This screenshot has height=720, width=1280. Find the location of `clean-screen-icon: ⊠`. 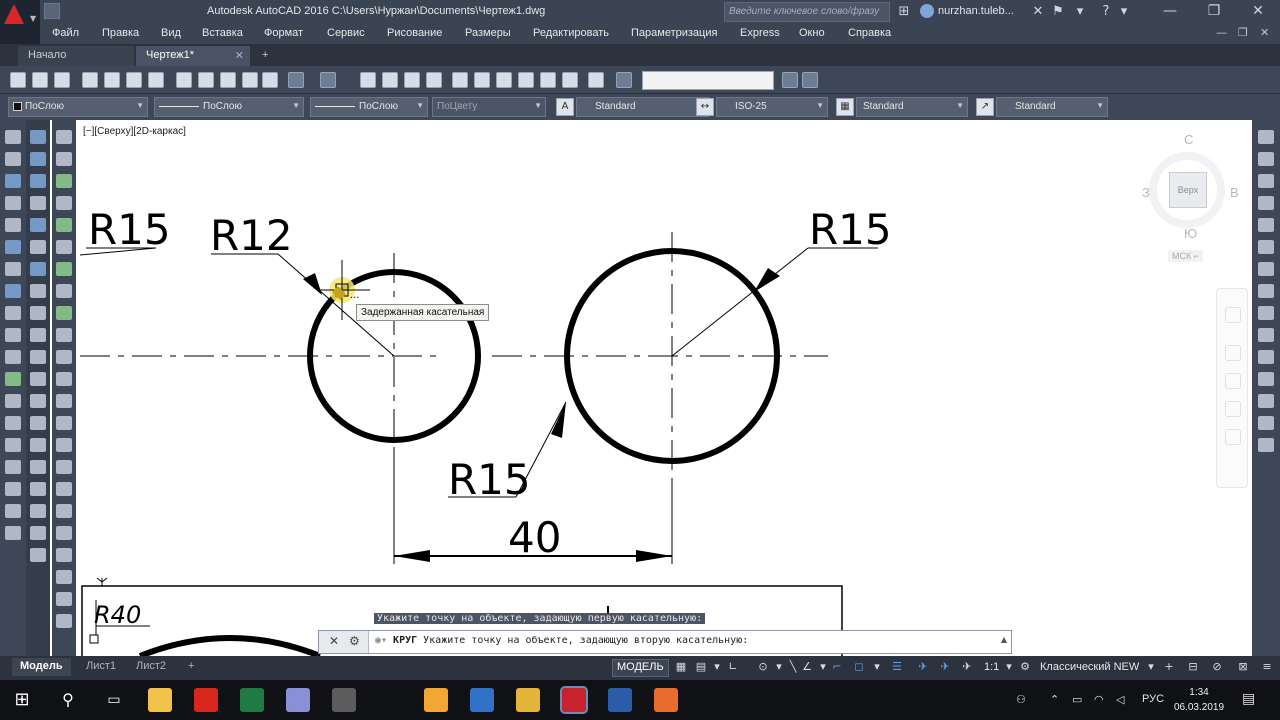

clean-screen-icon: ⊠ is located at coordinates (1243, 667).